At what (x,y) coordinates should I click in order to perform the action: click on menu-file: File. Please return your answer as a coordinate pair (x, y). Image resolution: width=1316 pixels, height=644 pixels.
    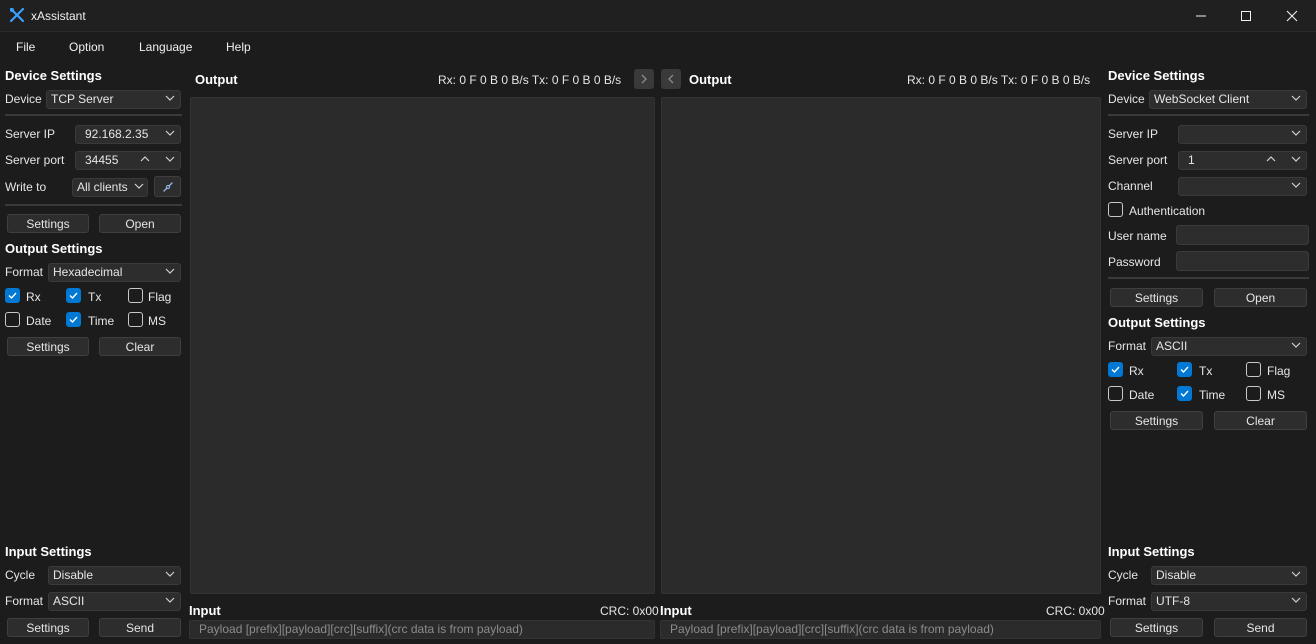
    Looking at the image, I should click on (25, 47).